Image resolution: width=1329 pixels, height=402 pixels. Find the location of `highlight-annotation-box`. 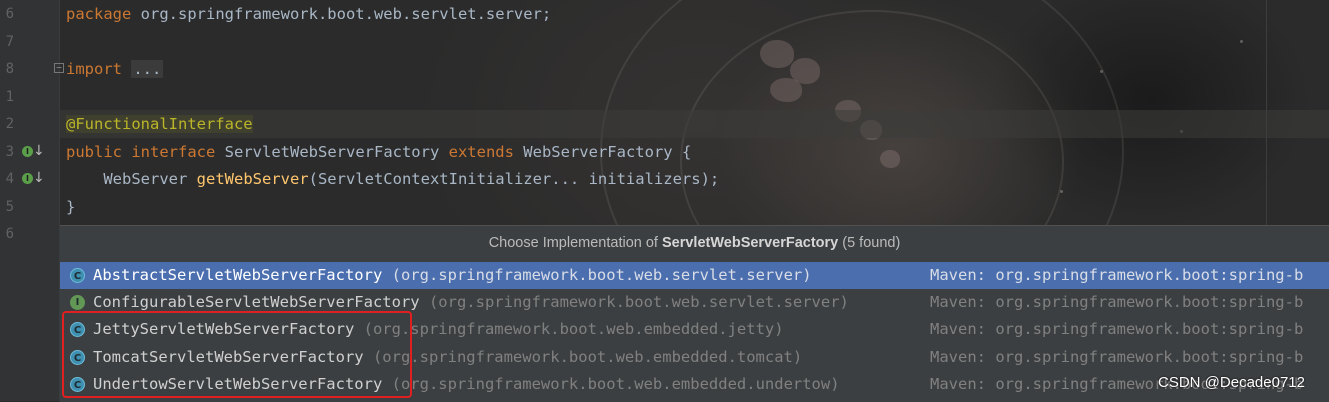

highlight-annotation-box is located at coordinates (237, 354).